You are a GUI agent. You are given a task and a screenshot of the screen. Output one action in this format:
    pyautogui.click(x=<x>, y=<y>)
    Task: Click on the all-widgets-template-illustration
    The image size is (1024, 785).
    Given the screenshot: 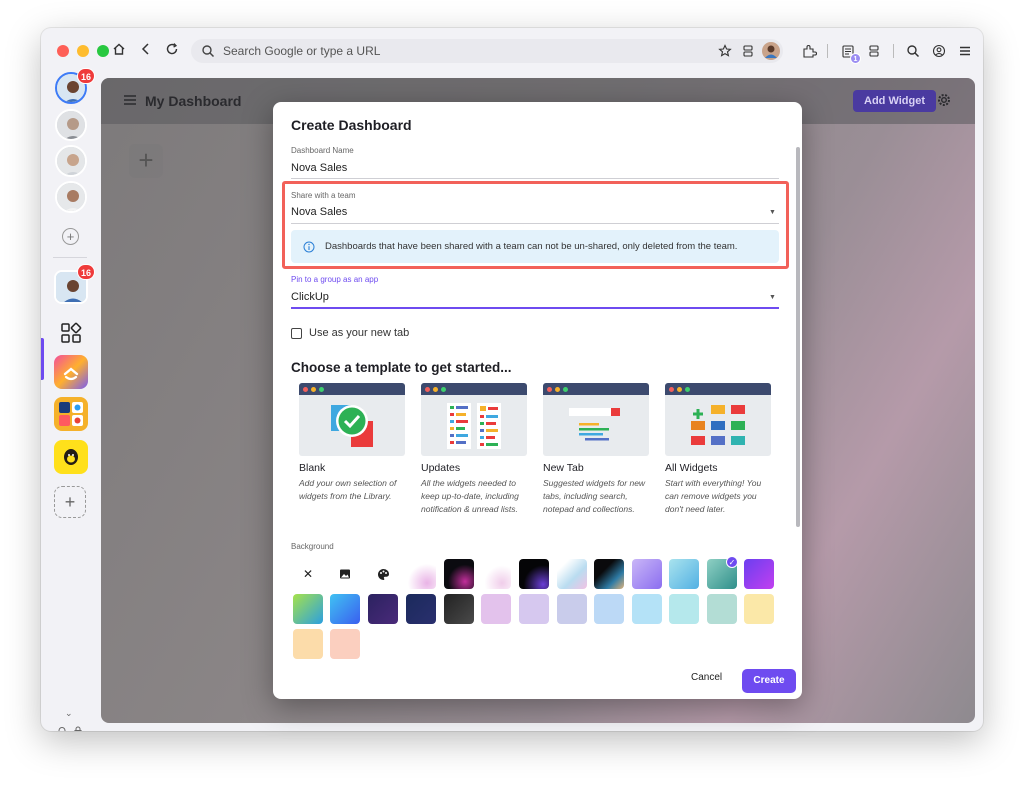 What is the action you would take?
    pyautogui.click(x=718, y=425)
    